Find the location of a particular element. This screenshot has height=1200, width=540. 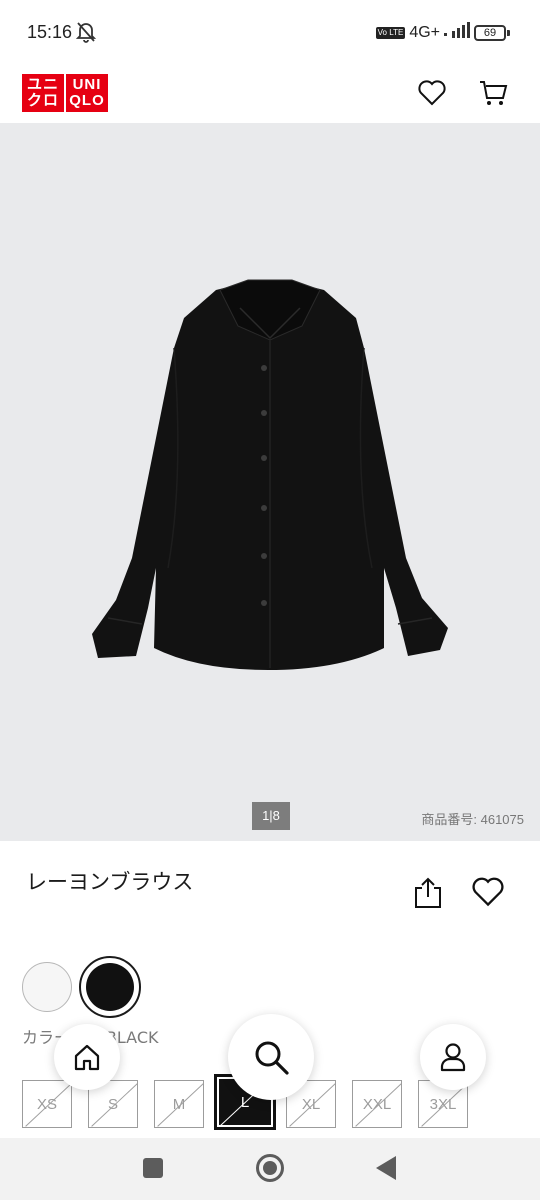

product-title: レーヨンブラウス is located at coordinates (110, 882).